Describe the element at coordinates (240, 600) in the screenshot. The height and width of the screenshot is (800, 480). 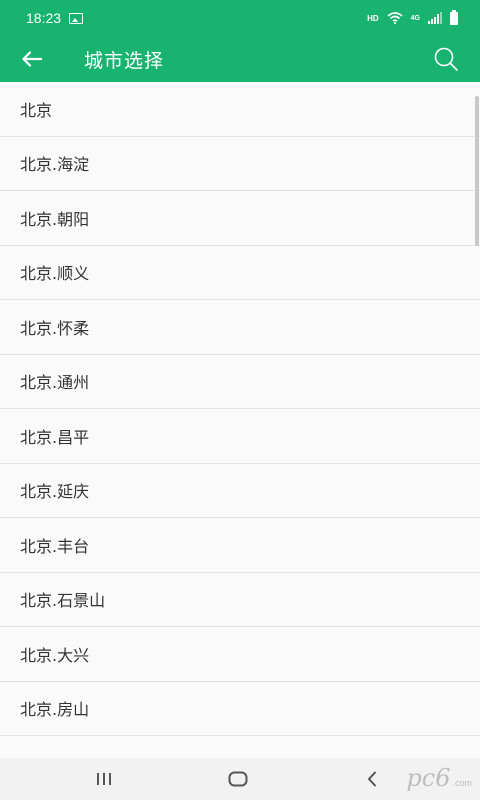
I see `list-item: 北京.石景山` at that location.